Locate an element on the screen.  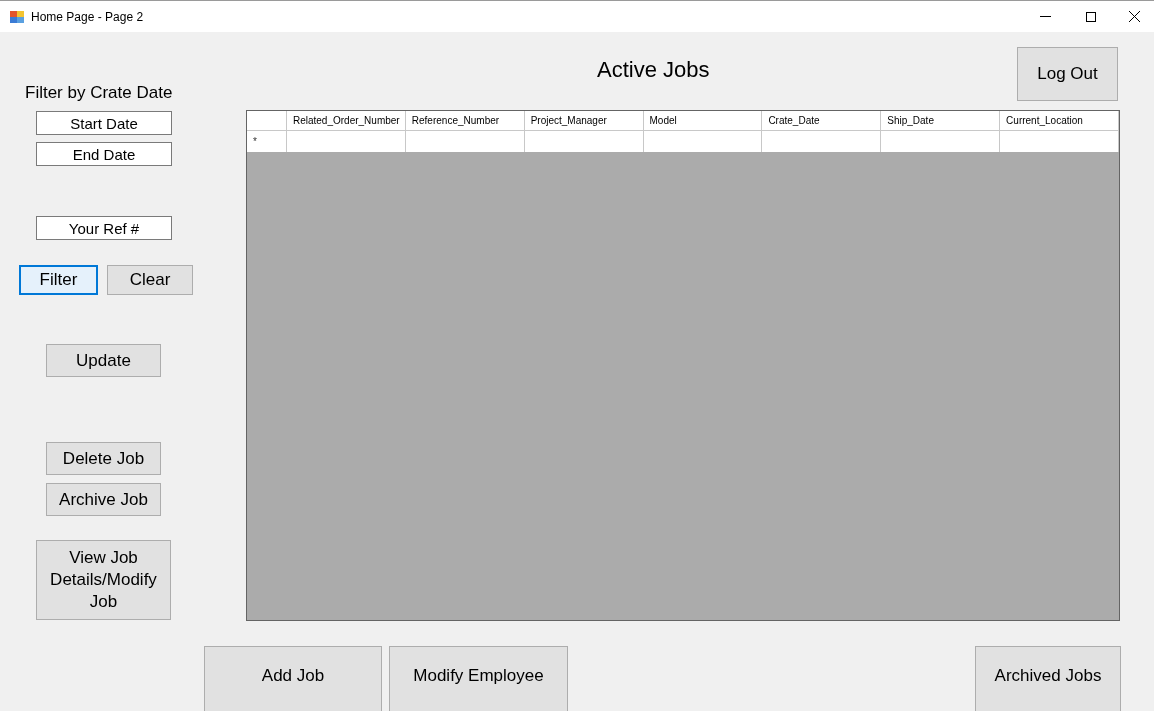
action-button: Archived Jobs is located at coordinates (1048, 678).